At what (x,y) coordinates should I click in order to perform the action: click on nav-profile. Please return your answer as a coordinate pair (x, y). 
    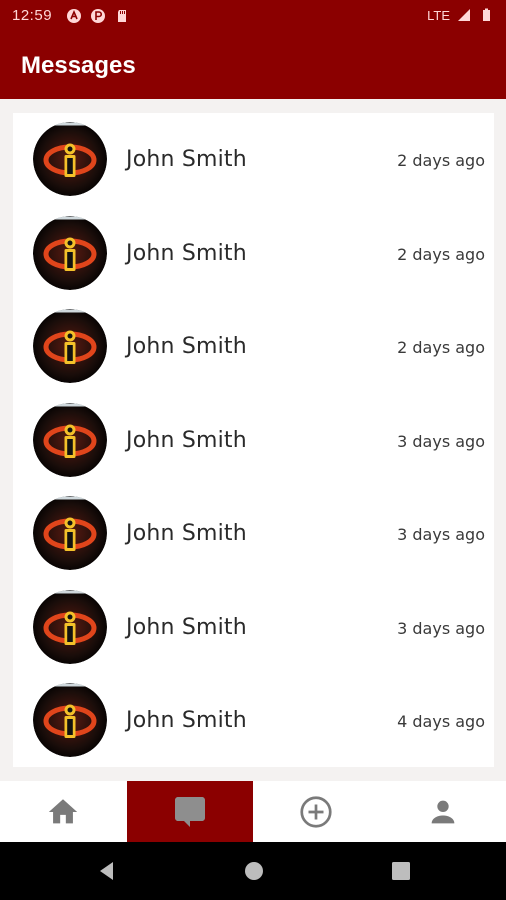
    Looking at the image, I should click on (443, 811).